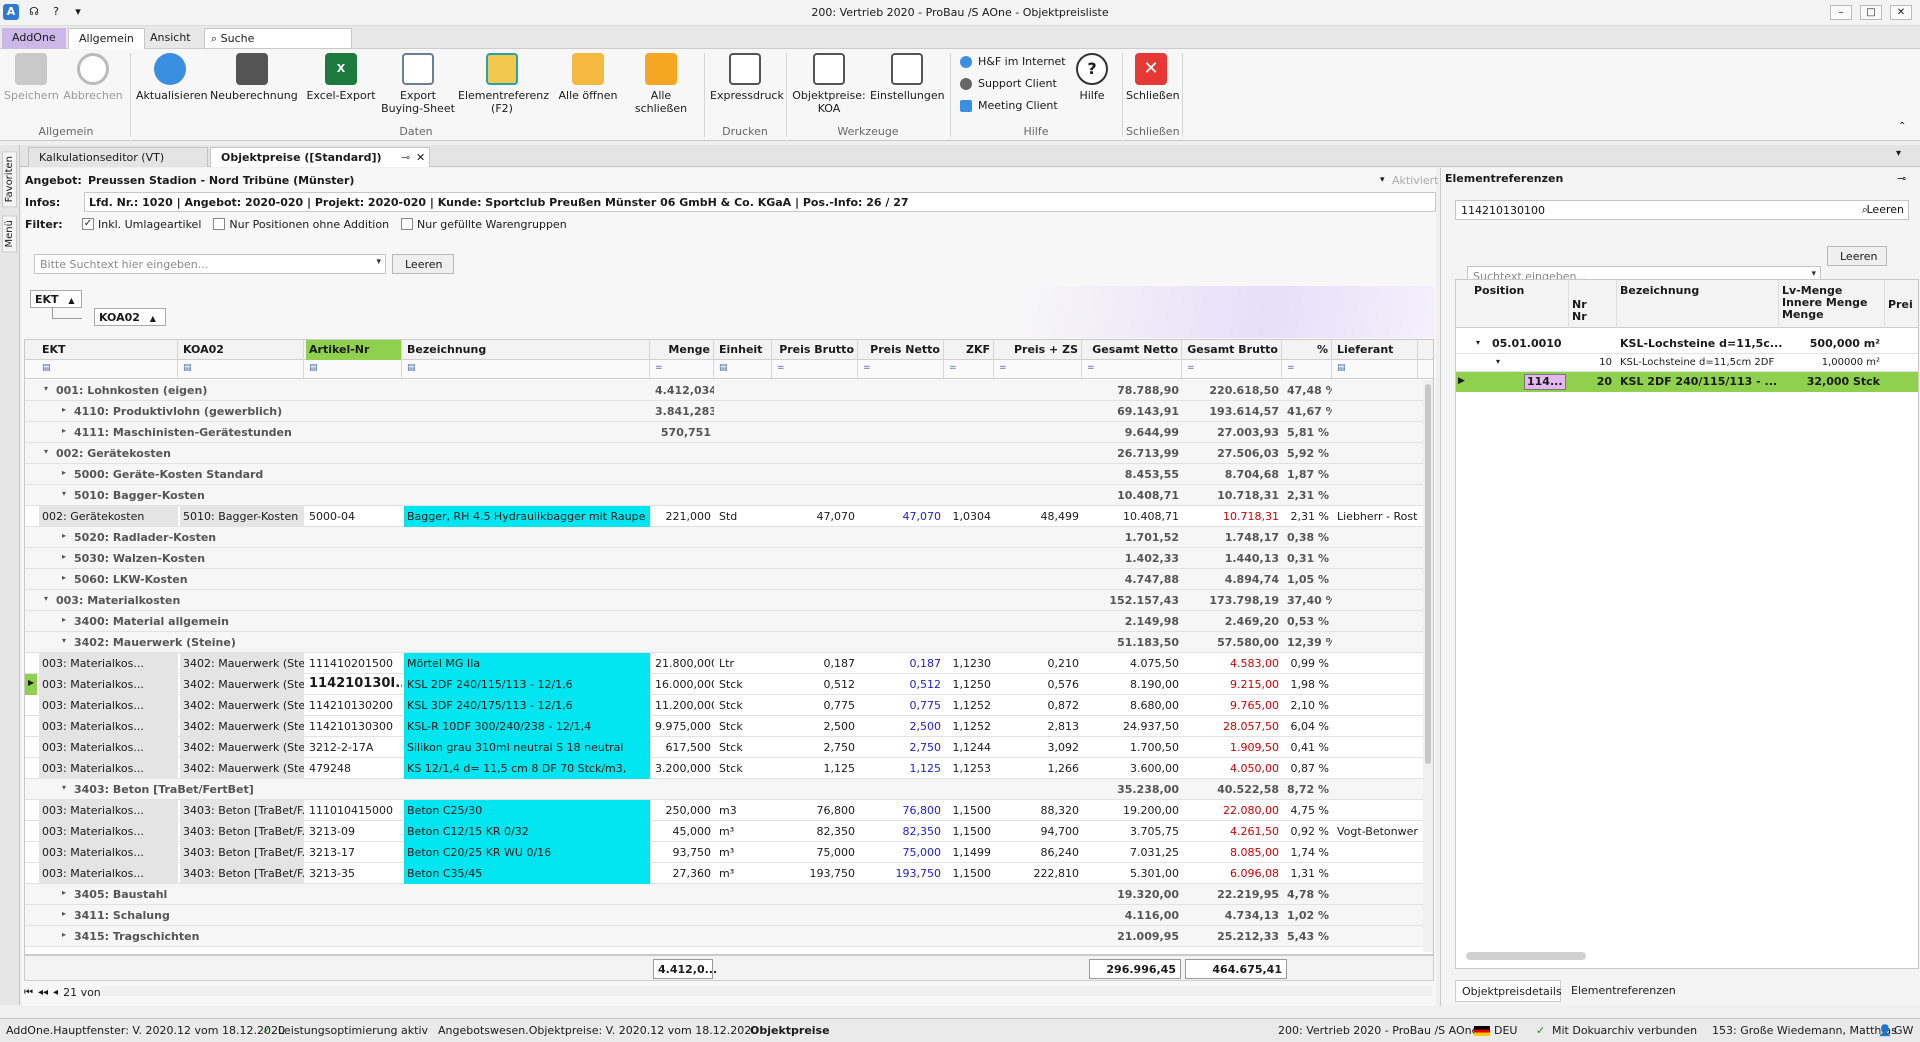  What do you see at coordinates (907, 77) in the screenshot?
I see `einstellungen-button: Einstellungen` at bounding box center [907, 77].